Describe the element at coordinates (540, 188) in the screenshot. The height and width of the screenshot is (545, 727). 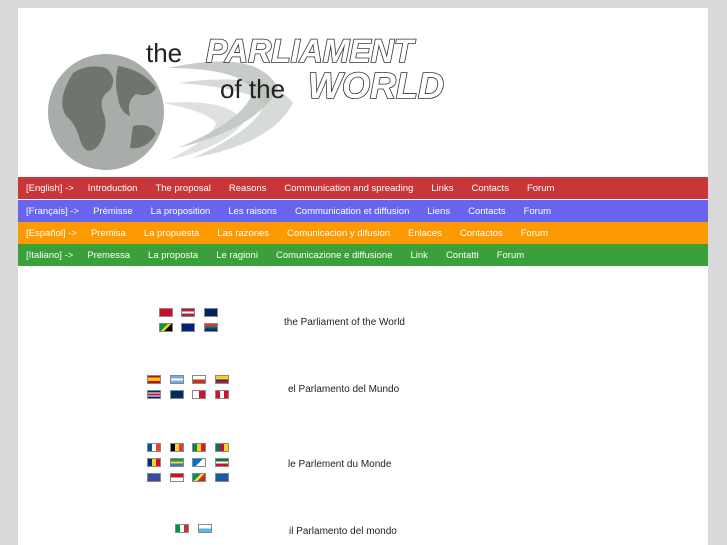
I see `nav-link-forum: Forum` at that location.